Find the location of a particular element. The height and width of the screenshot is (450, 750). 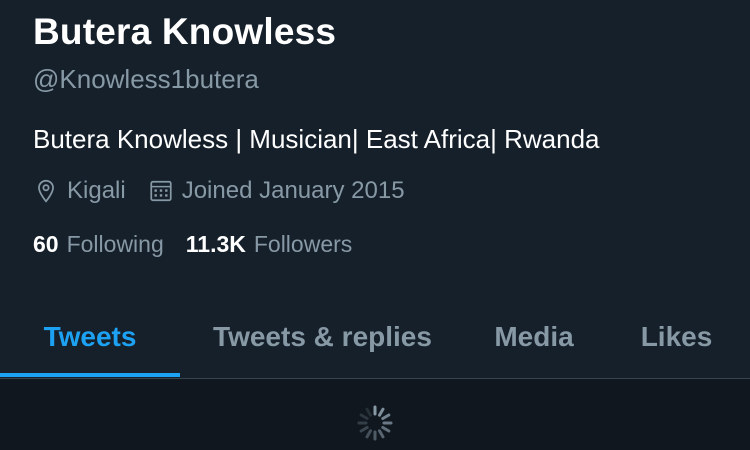

followers-count: 11.3K is located at coordinates (215, 244).